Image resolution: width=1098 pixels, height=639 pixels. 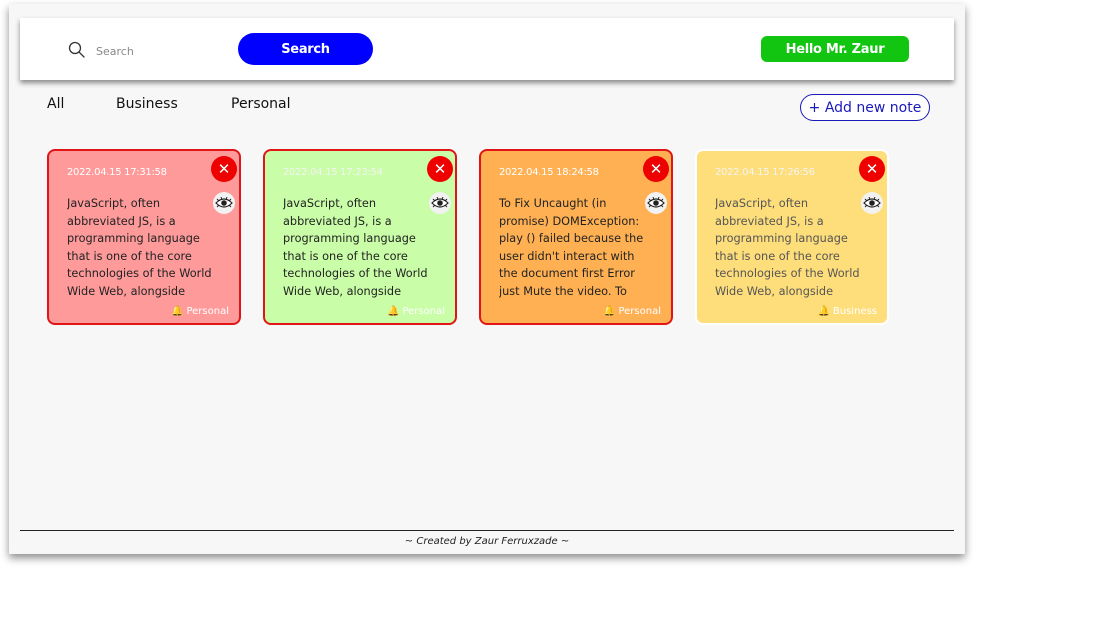 What do you see at coordinates (147, 104) in the screenshot?
I see `filter-business: Business` at bounding box center [147, 104].